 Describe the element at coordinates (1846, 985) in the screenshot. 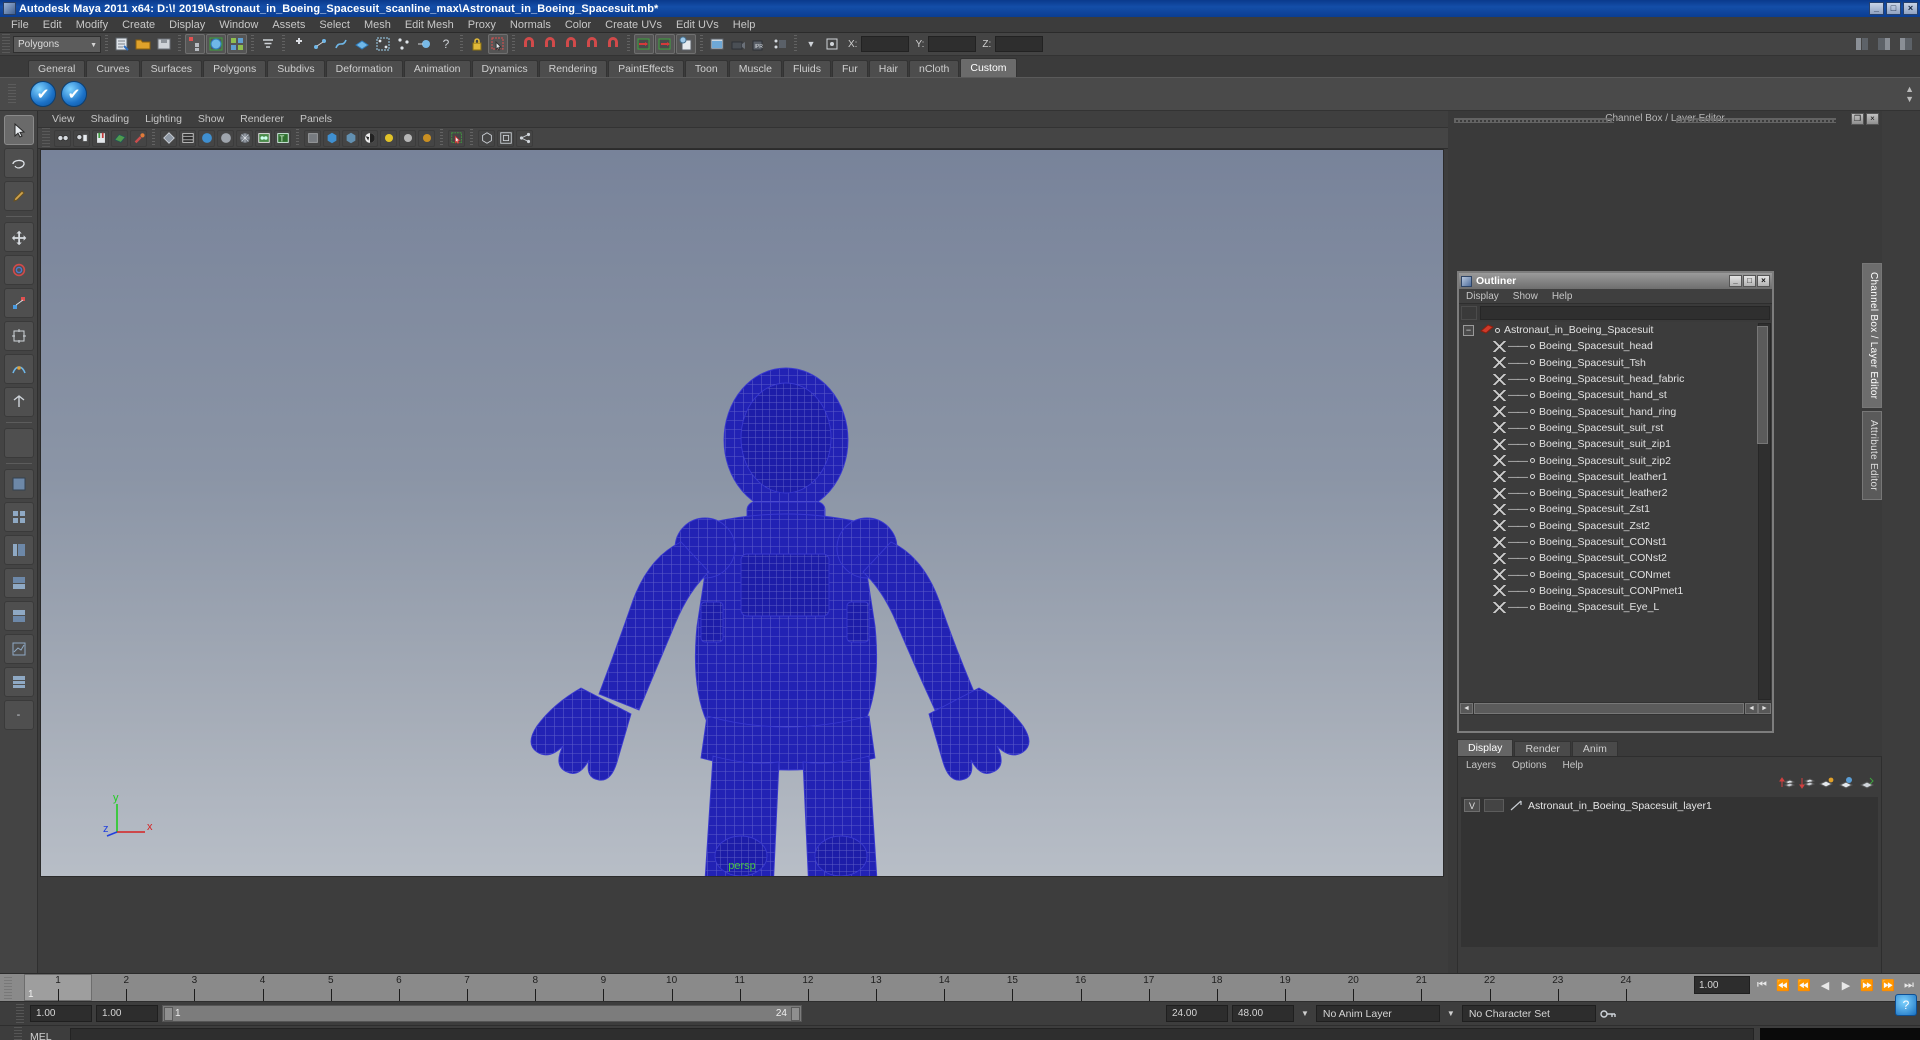

I see `play-forwards-icon: ▶` at that location.